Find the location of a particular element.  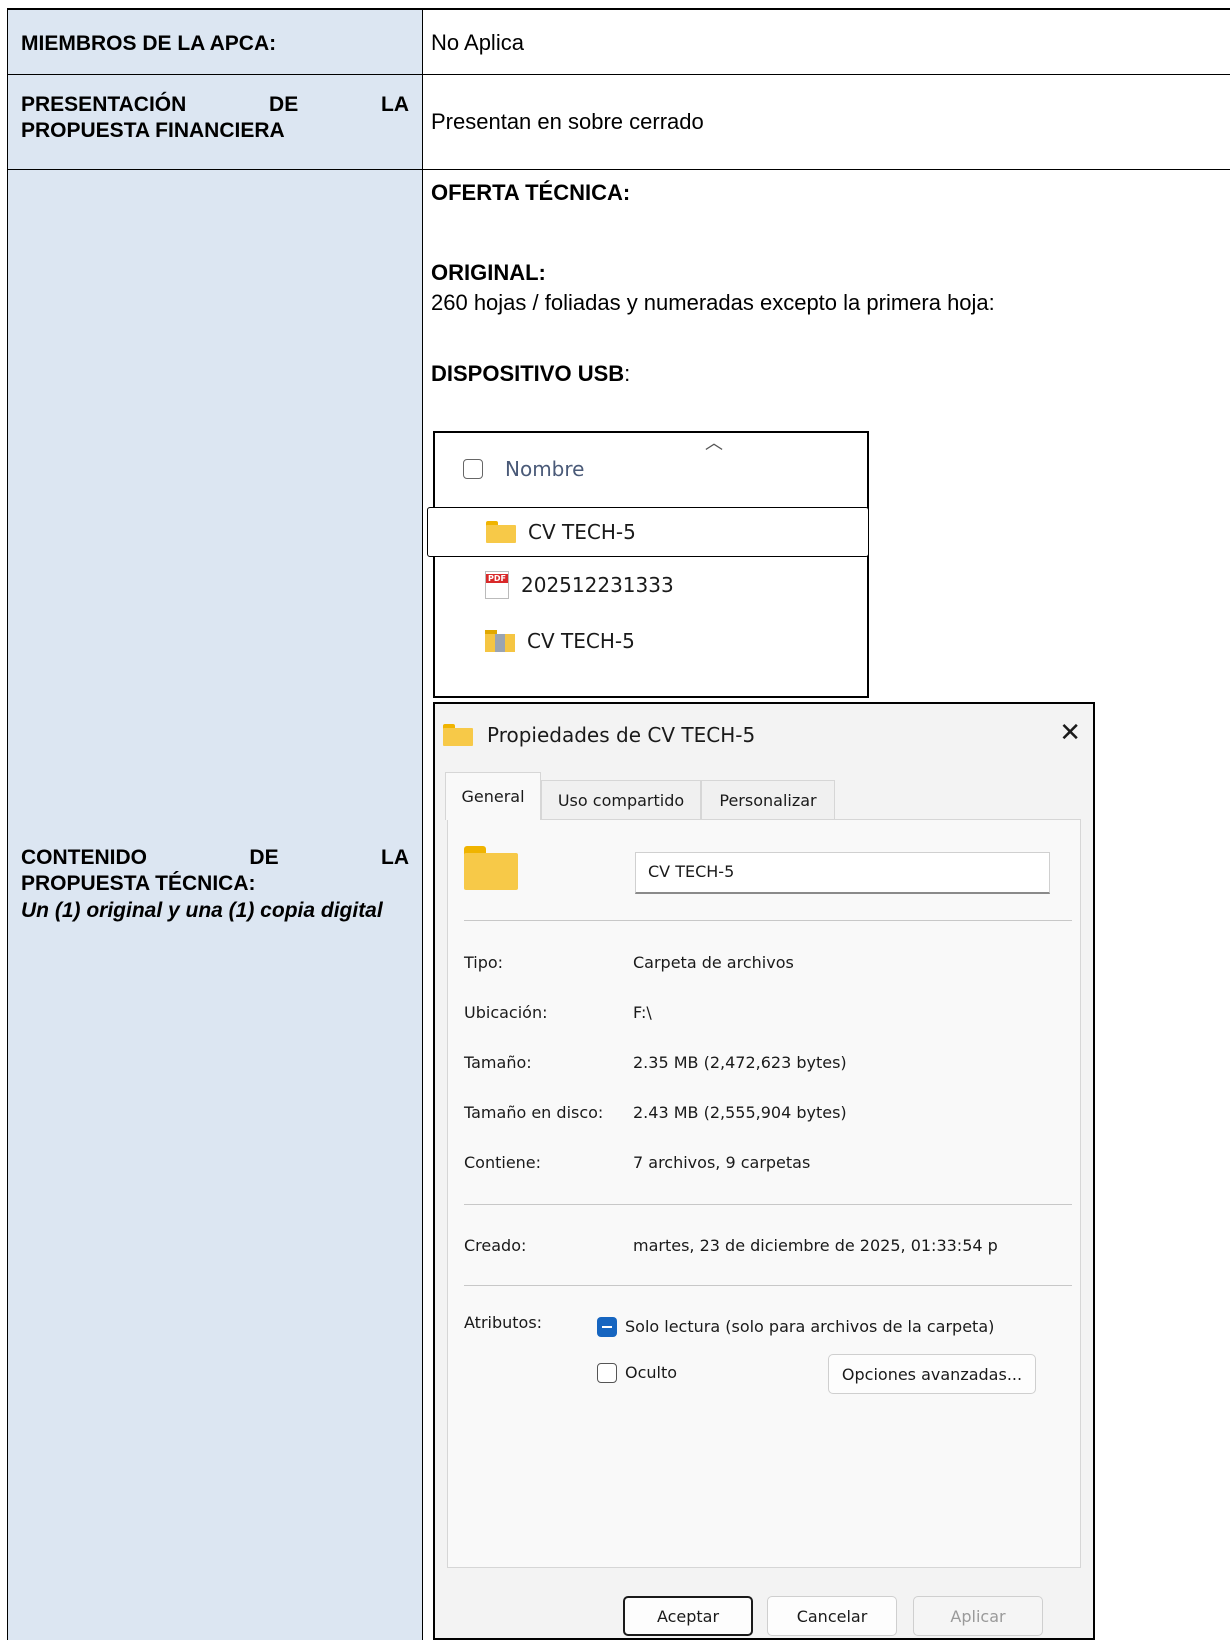

folder-large-icon is located at coordinates (491, 868).